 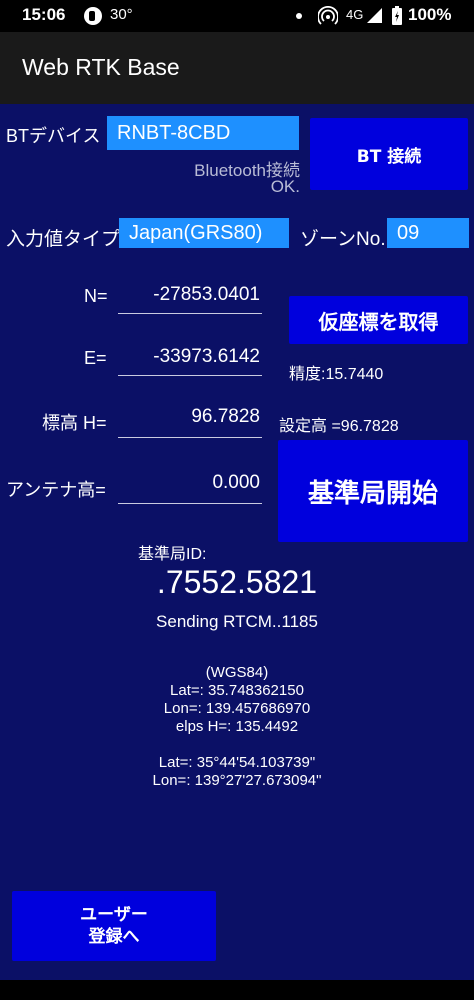 I want to click on network-type: 4G, so click(x=355, y=14).